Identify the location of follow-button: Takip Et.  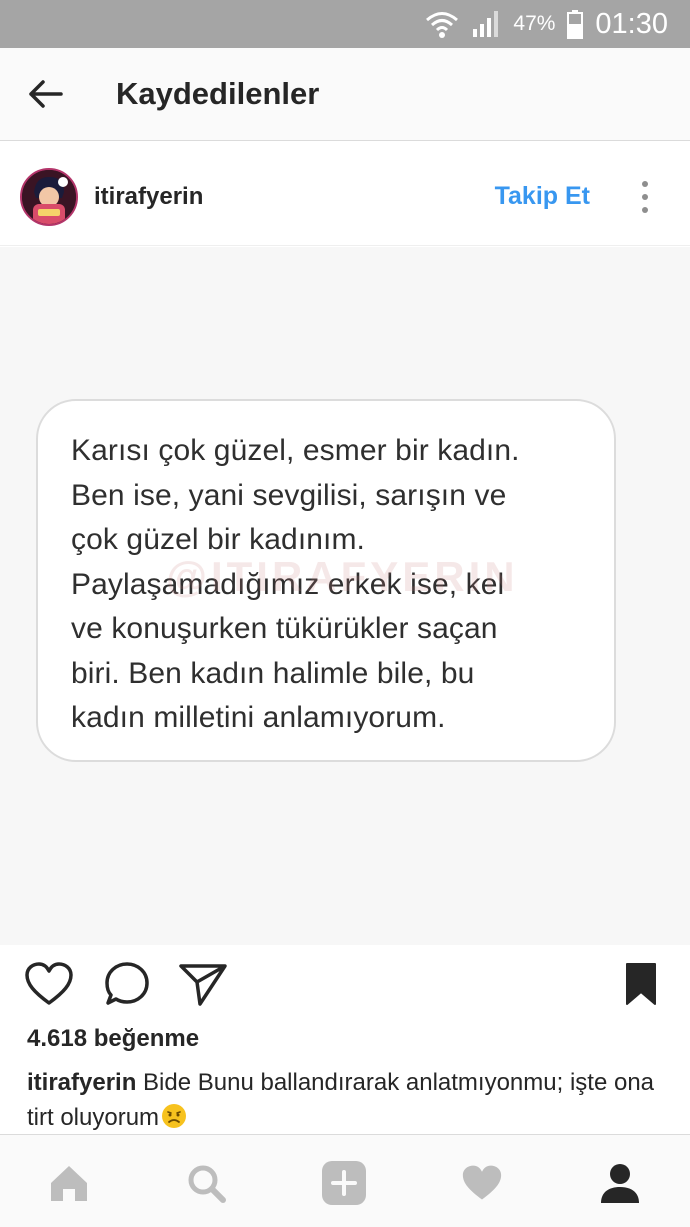
(542, 196).